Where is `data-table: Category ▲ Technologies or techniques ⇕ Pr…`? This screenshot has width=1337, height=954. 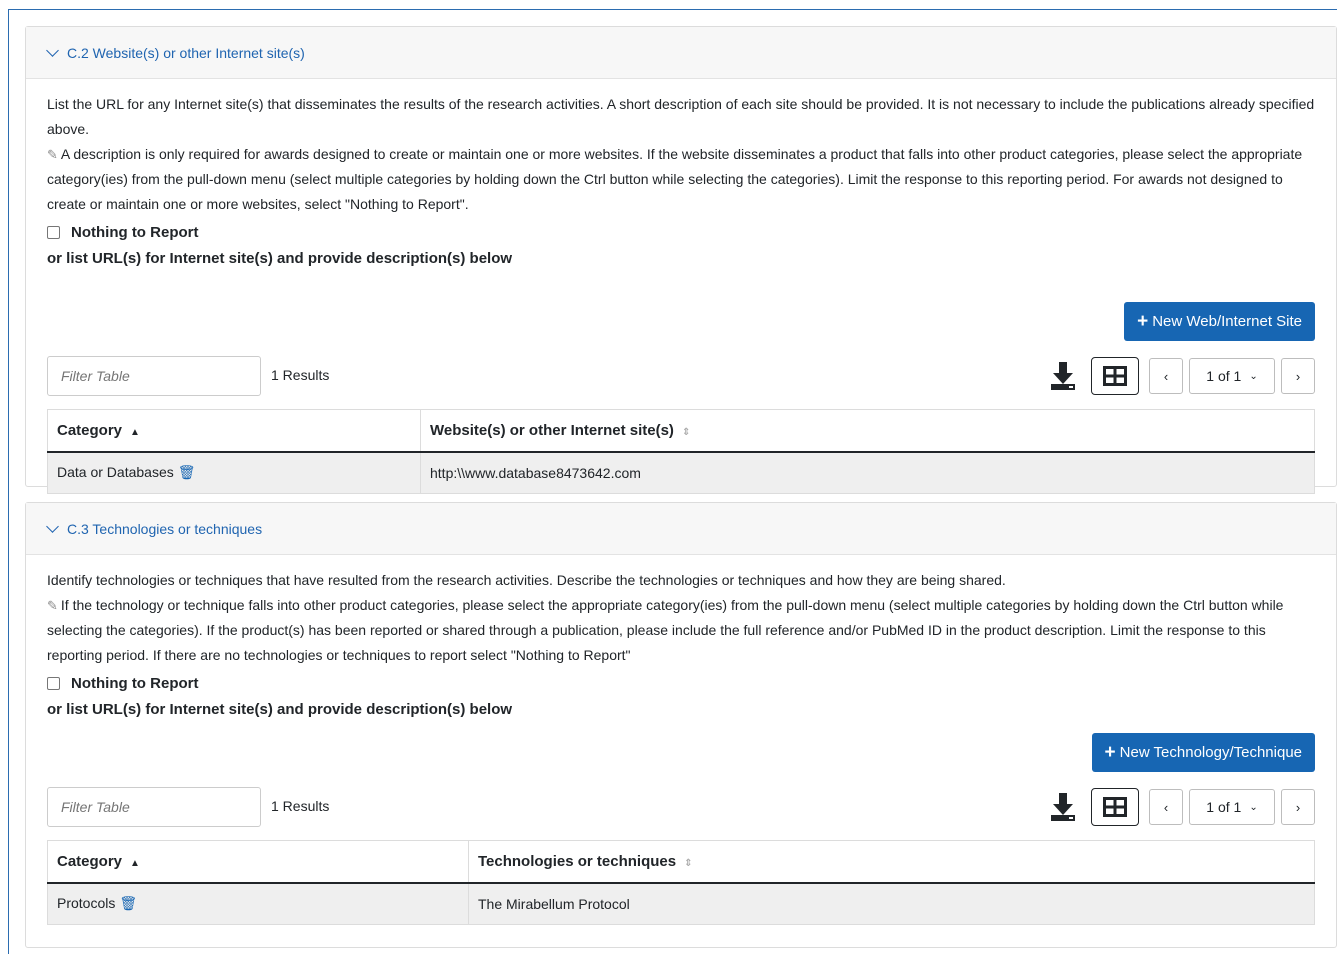 data-table: Category ▲ Technologies or techniques ⇕ Pr… is located at coordinates (681, 882).